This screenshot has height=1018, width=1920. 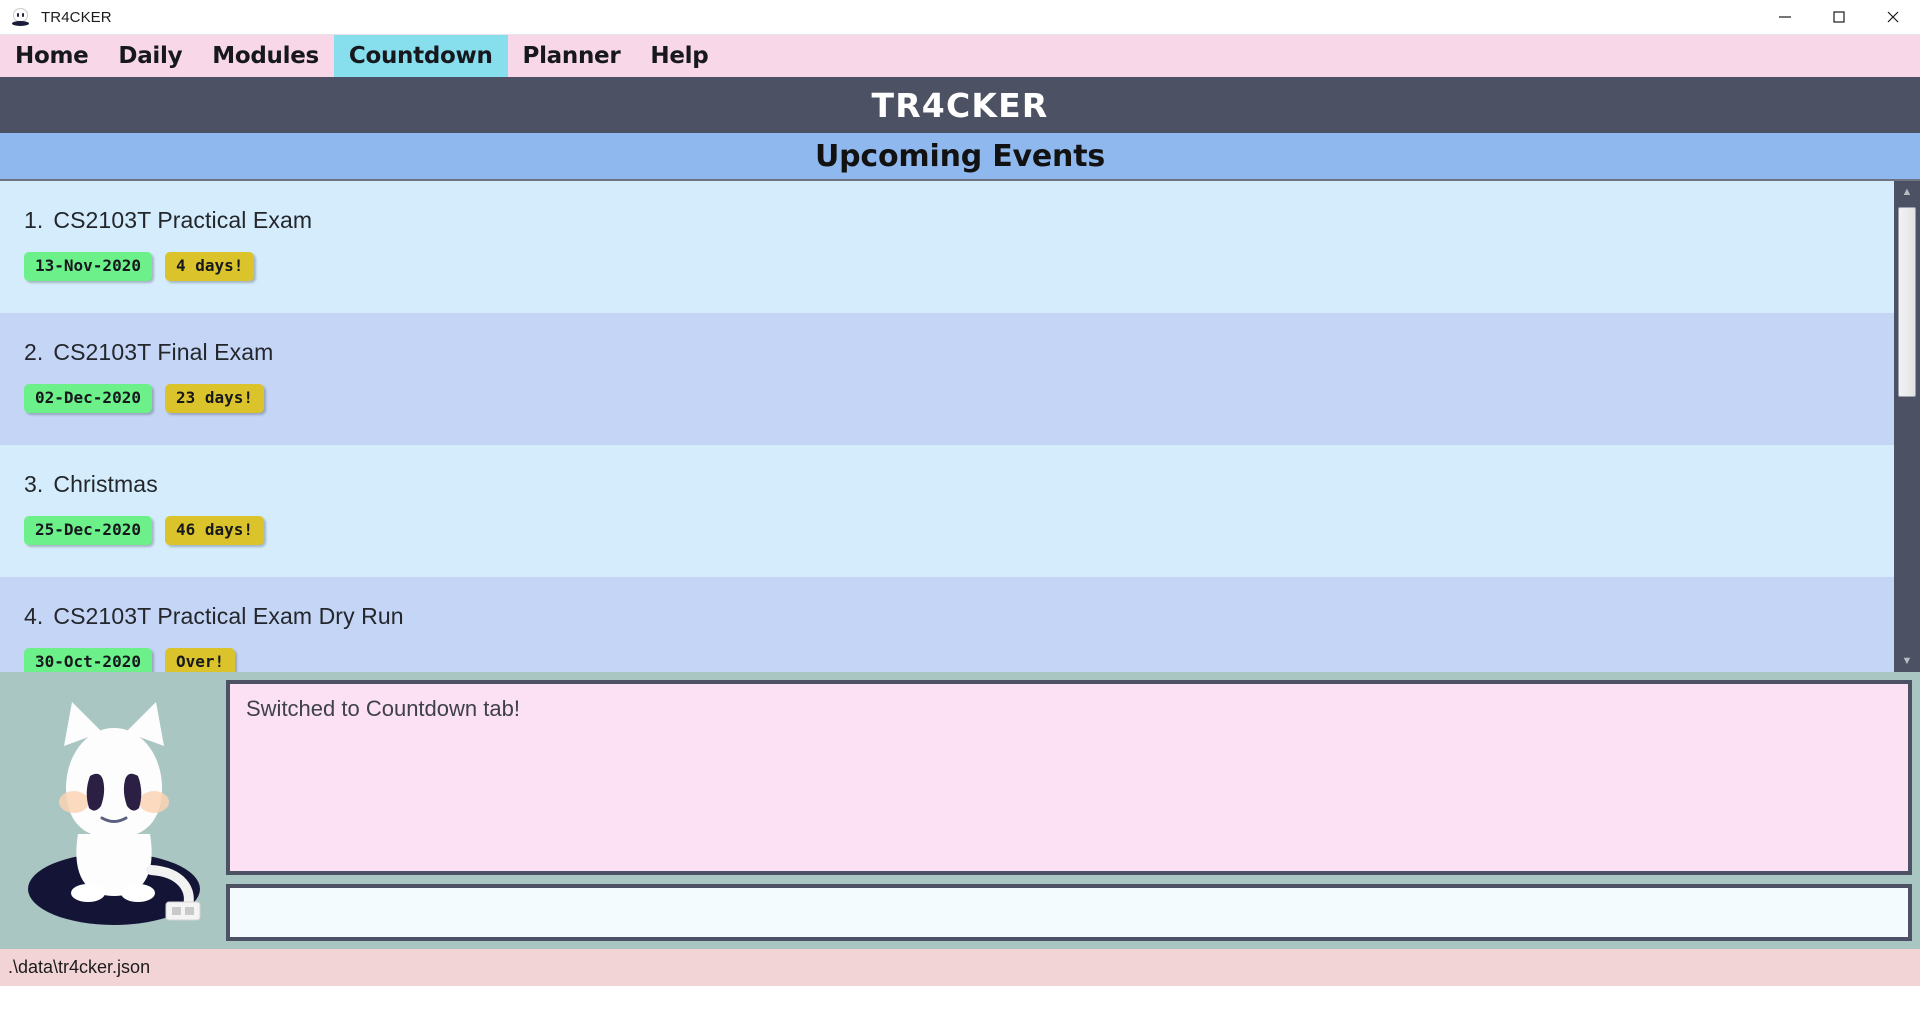 What do you see at coordinates (1907, 192) in the screenshot?
I see `scroll-up-icon: ▲` at bounding box center [1907, 192].